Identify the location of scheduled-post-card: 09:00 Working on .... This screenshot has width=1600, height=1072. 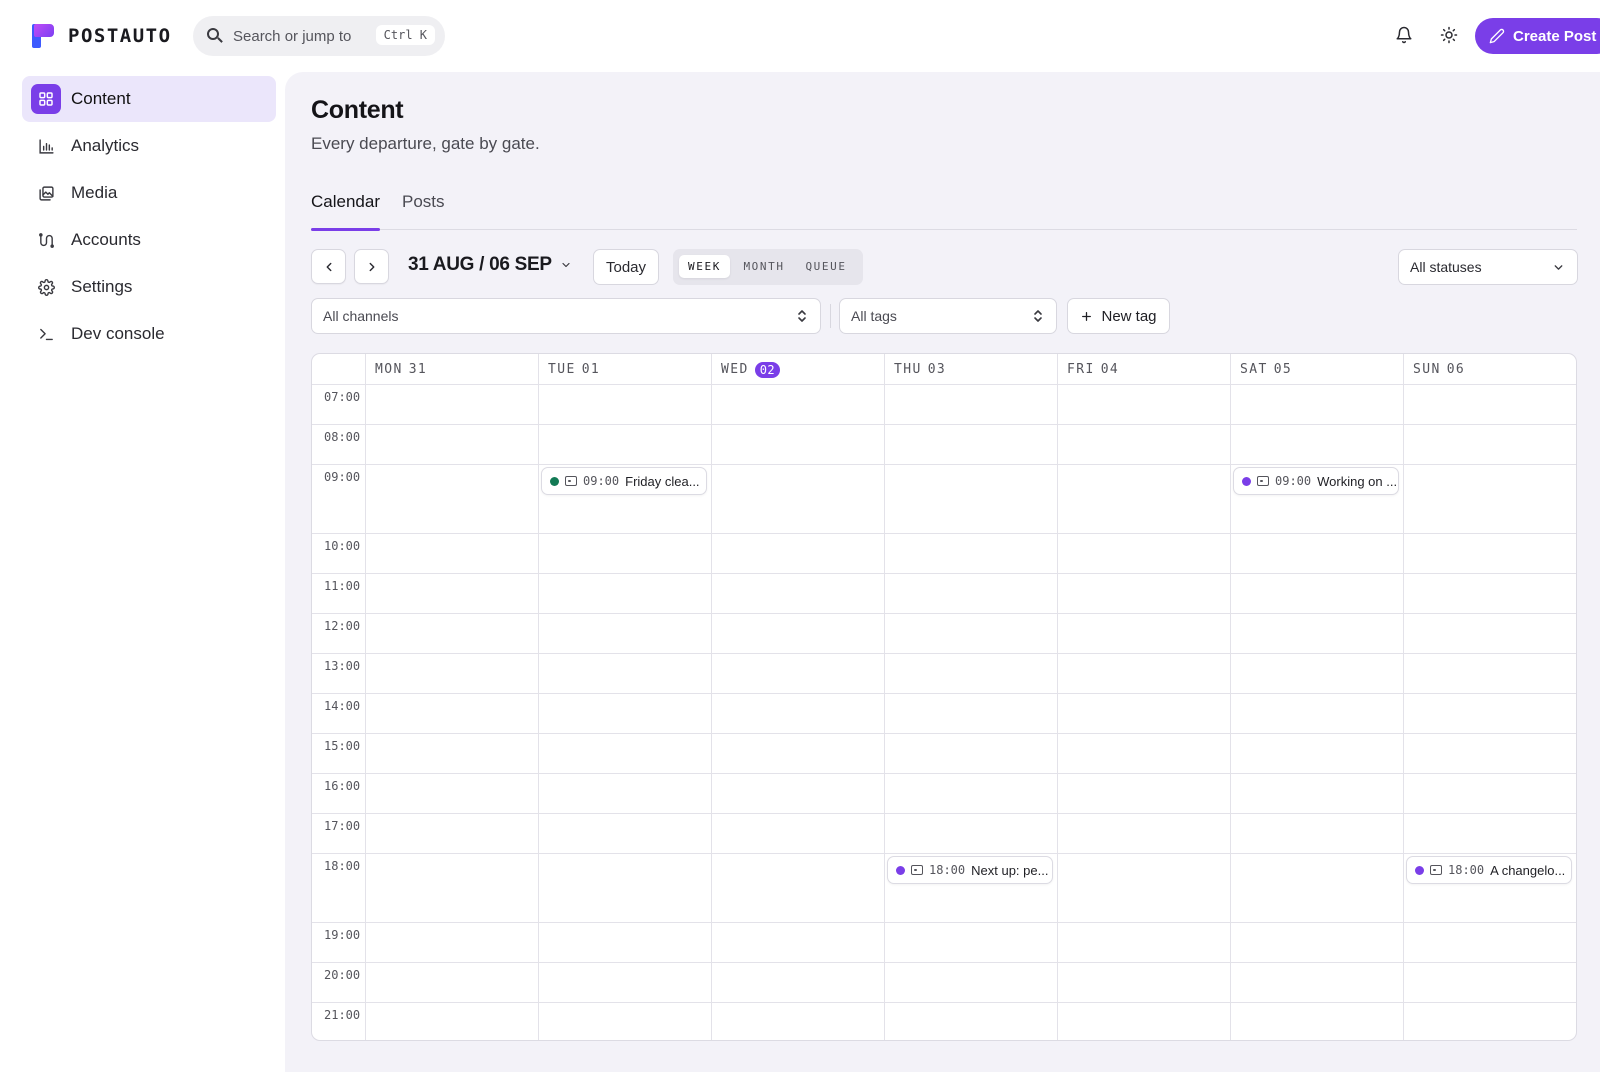
(1316, 481).